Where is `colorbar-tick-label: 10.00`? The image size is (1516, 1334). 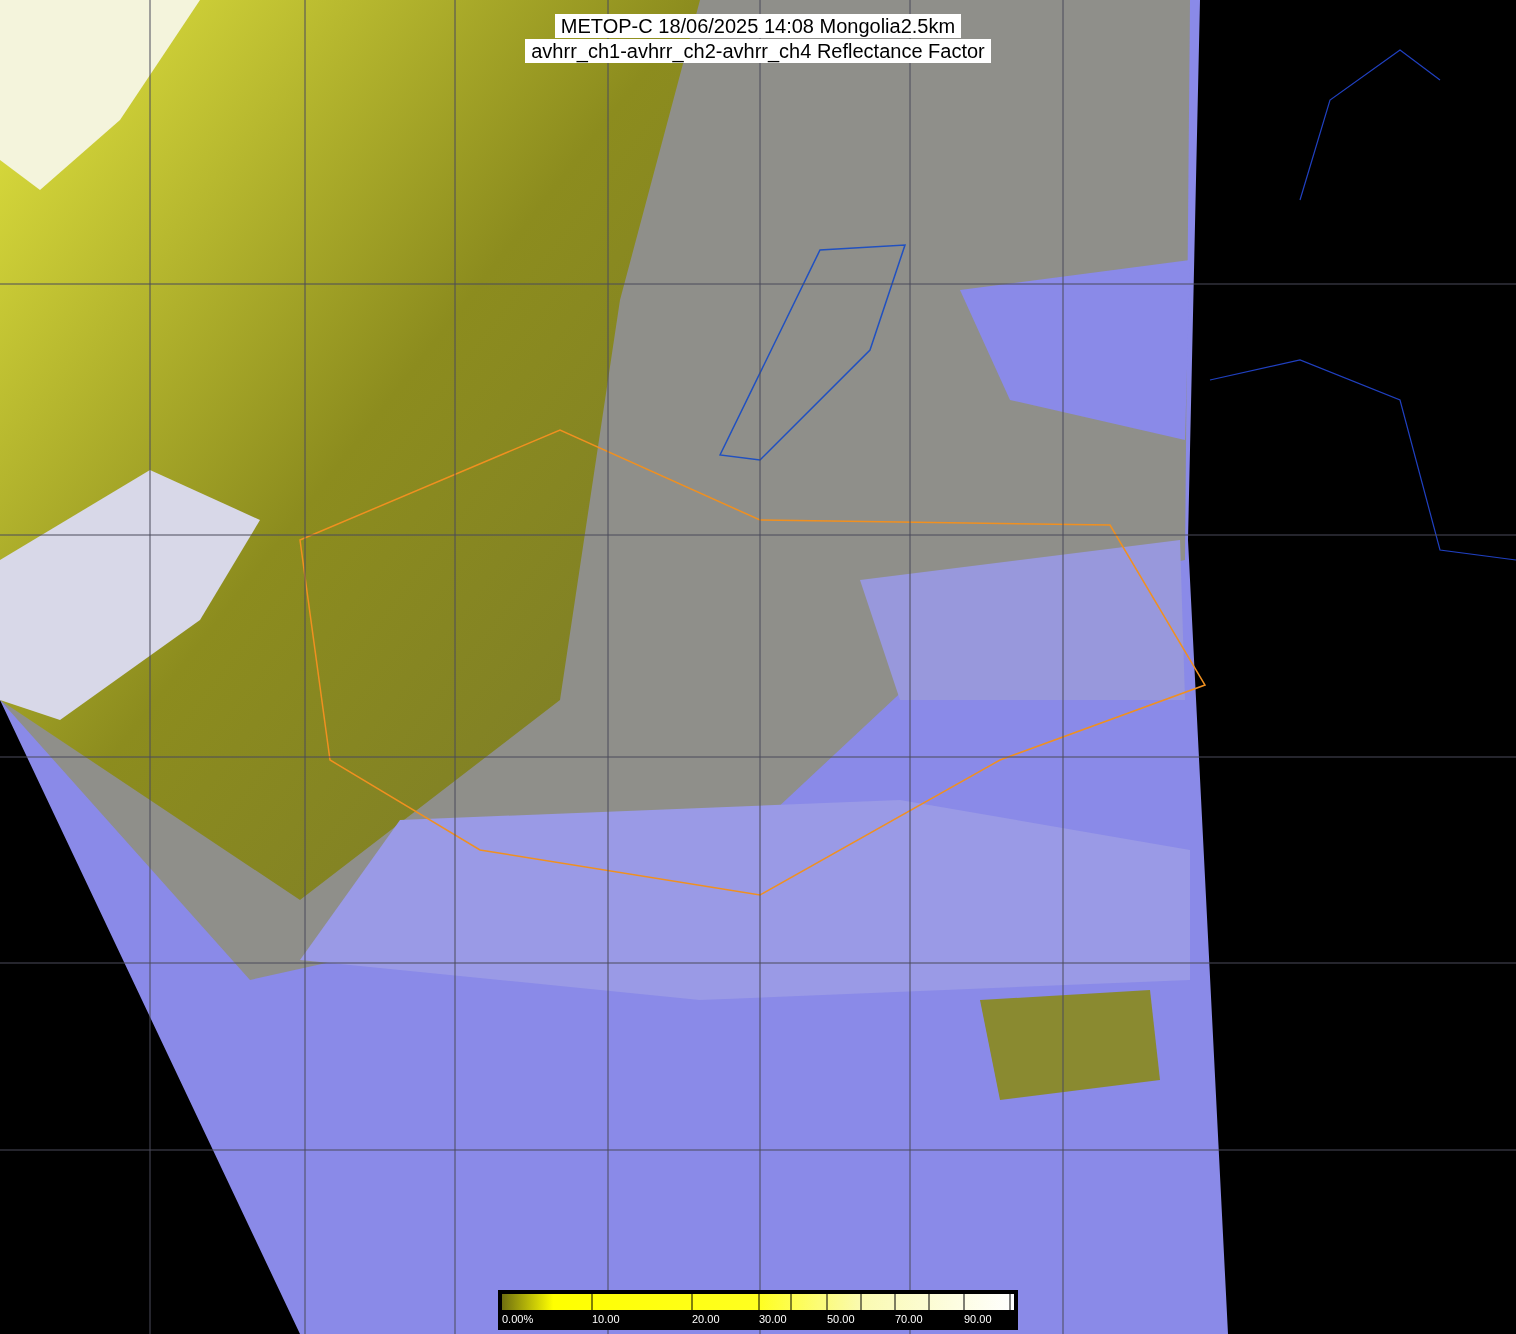 colorbar-tick-label: 10.00 is located at coordinates (606, 1319).